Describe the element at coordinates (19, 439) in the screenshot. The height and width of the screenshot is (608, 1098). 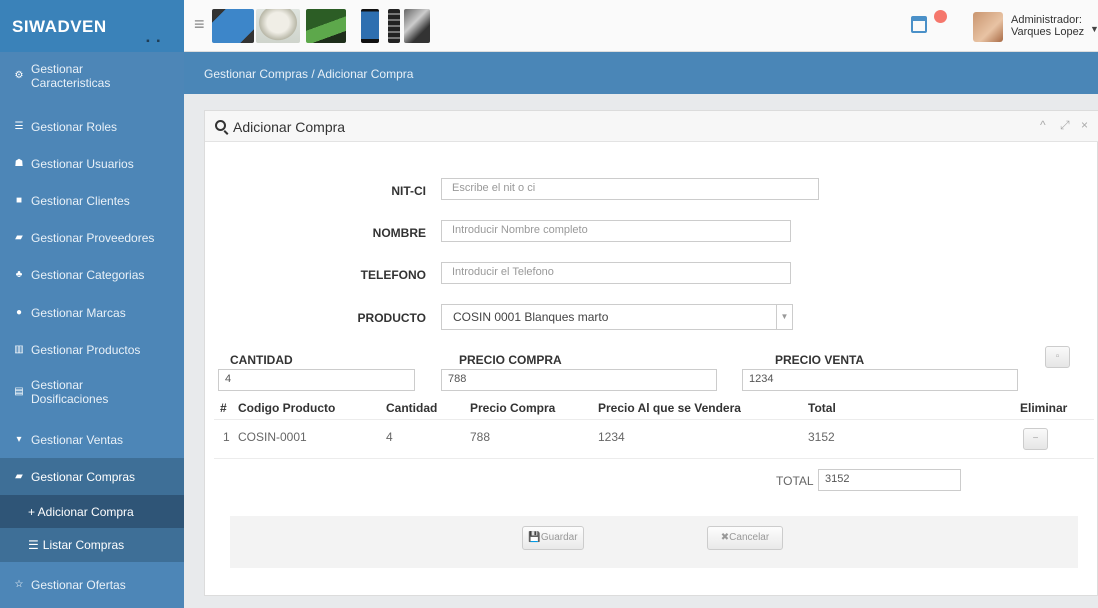
I see `cart-icon: ▾` at that location.